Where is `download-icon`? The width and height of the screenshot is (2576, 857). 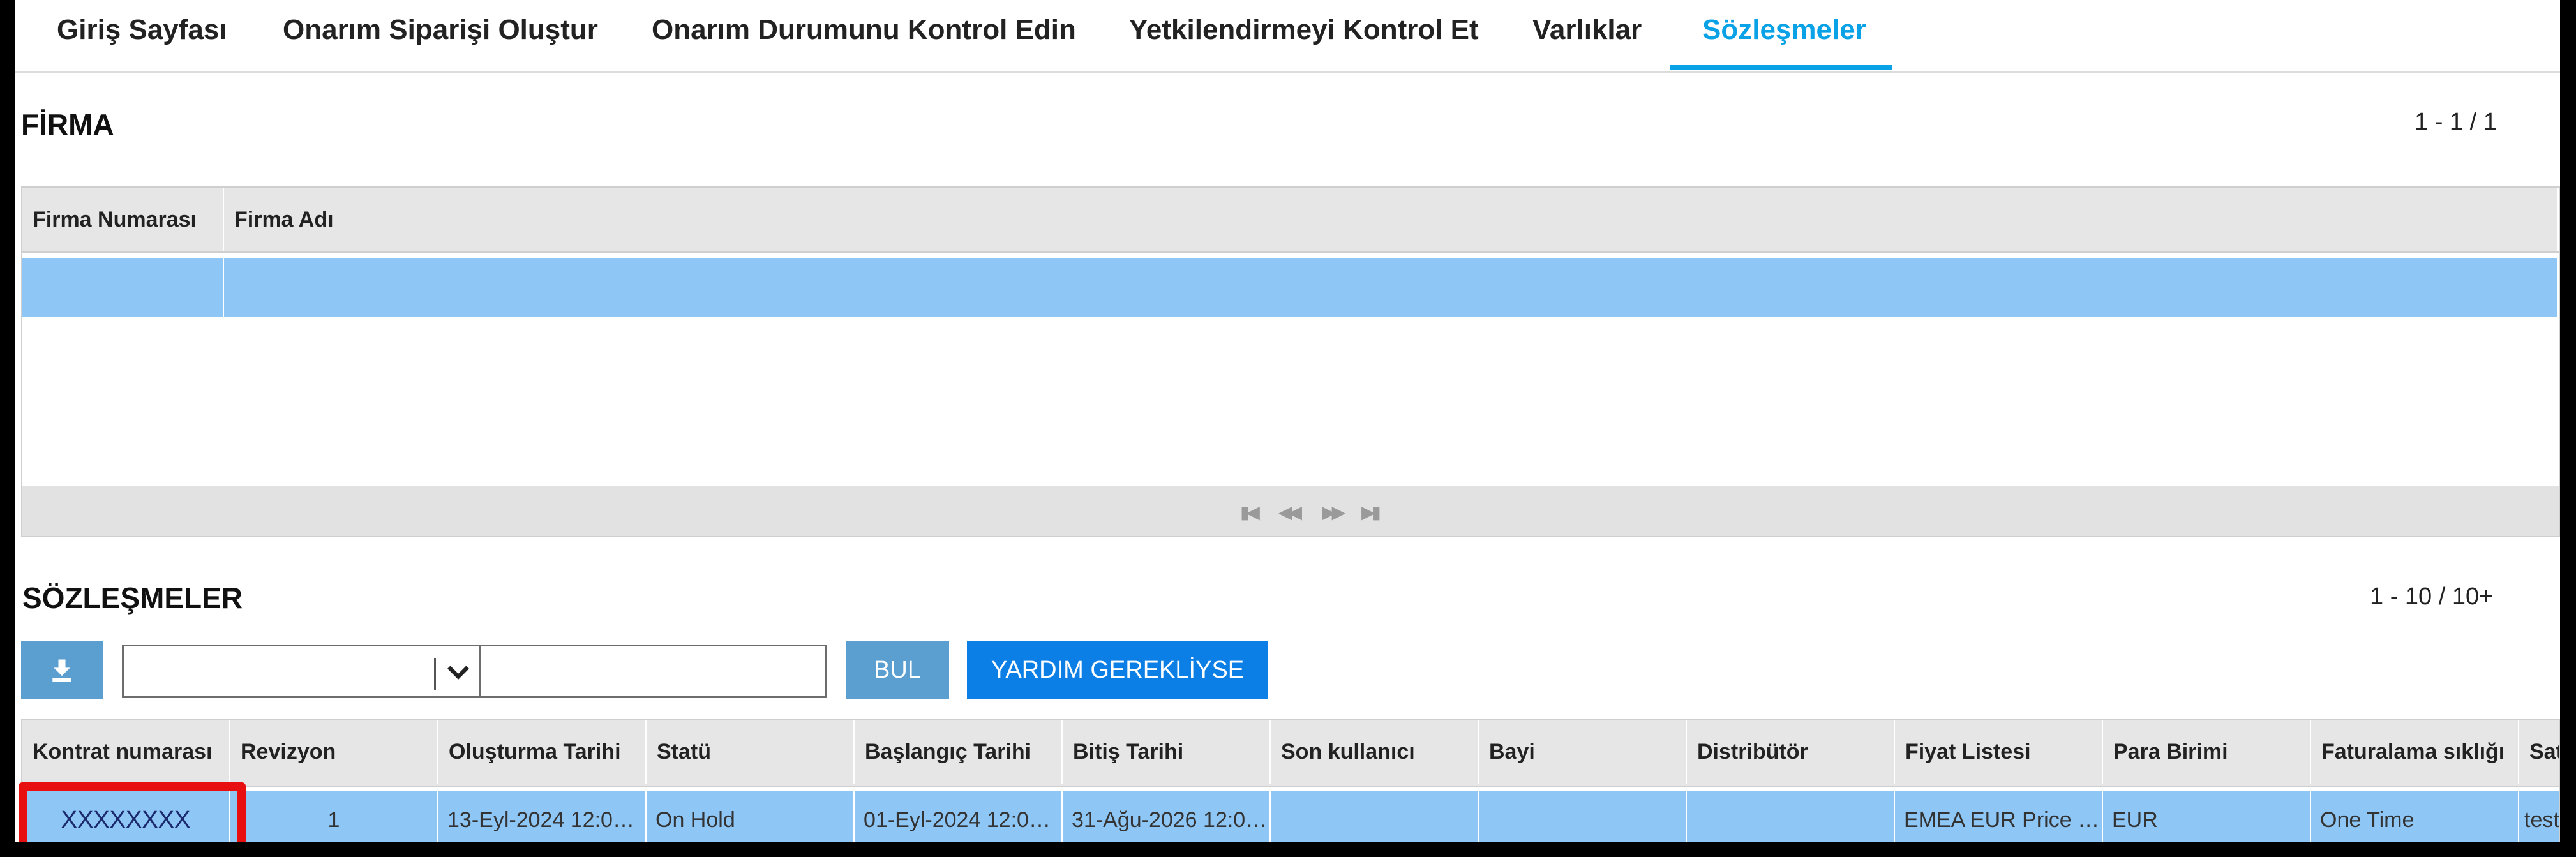 download-icon is located at coordinates (61, 670).